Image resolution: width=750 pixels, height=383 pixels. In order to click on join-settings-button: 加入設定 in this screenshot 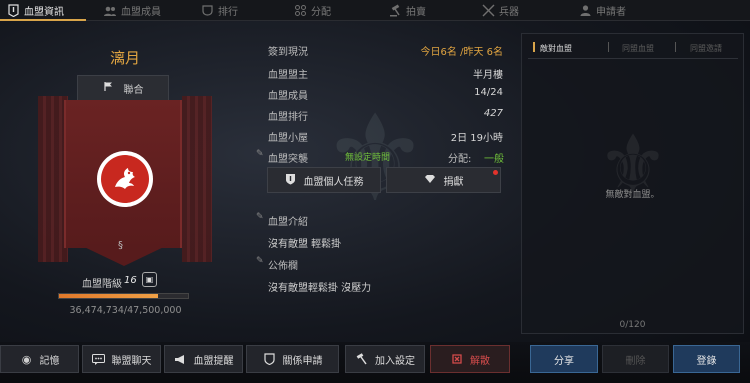, I will do `click(385, 359)`.